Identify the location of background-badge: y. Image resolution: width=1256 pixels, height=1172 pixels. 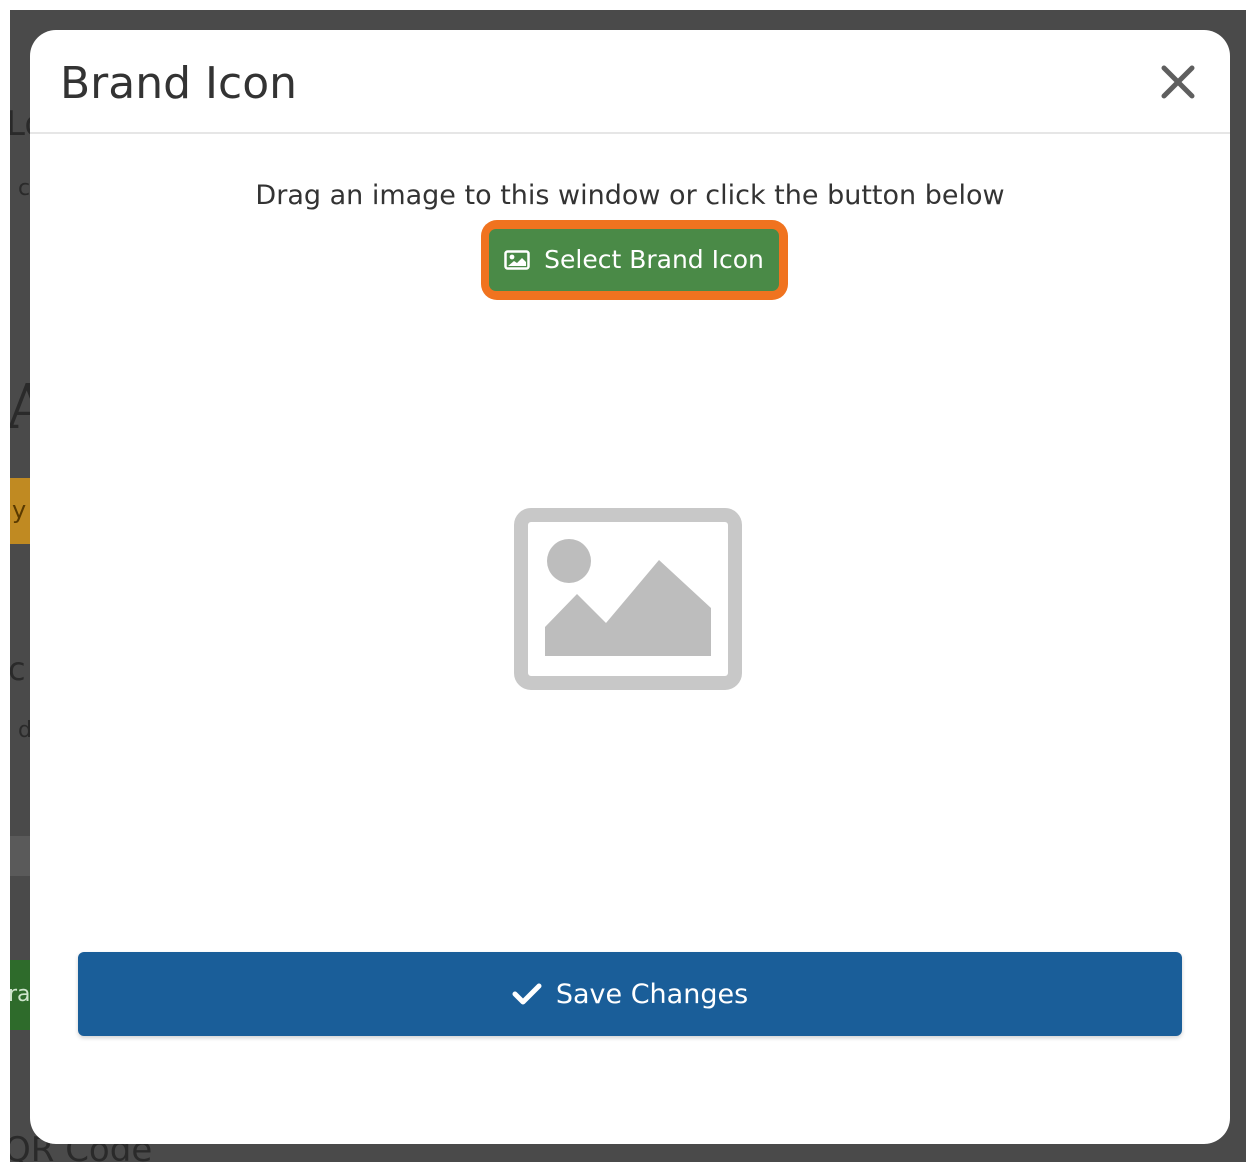
(20, 511).